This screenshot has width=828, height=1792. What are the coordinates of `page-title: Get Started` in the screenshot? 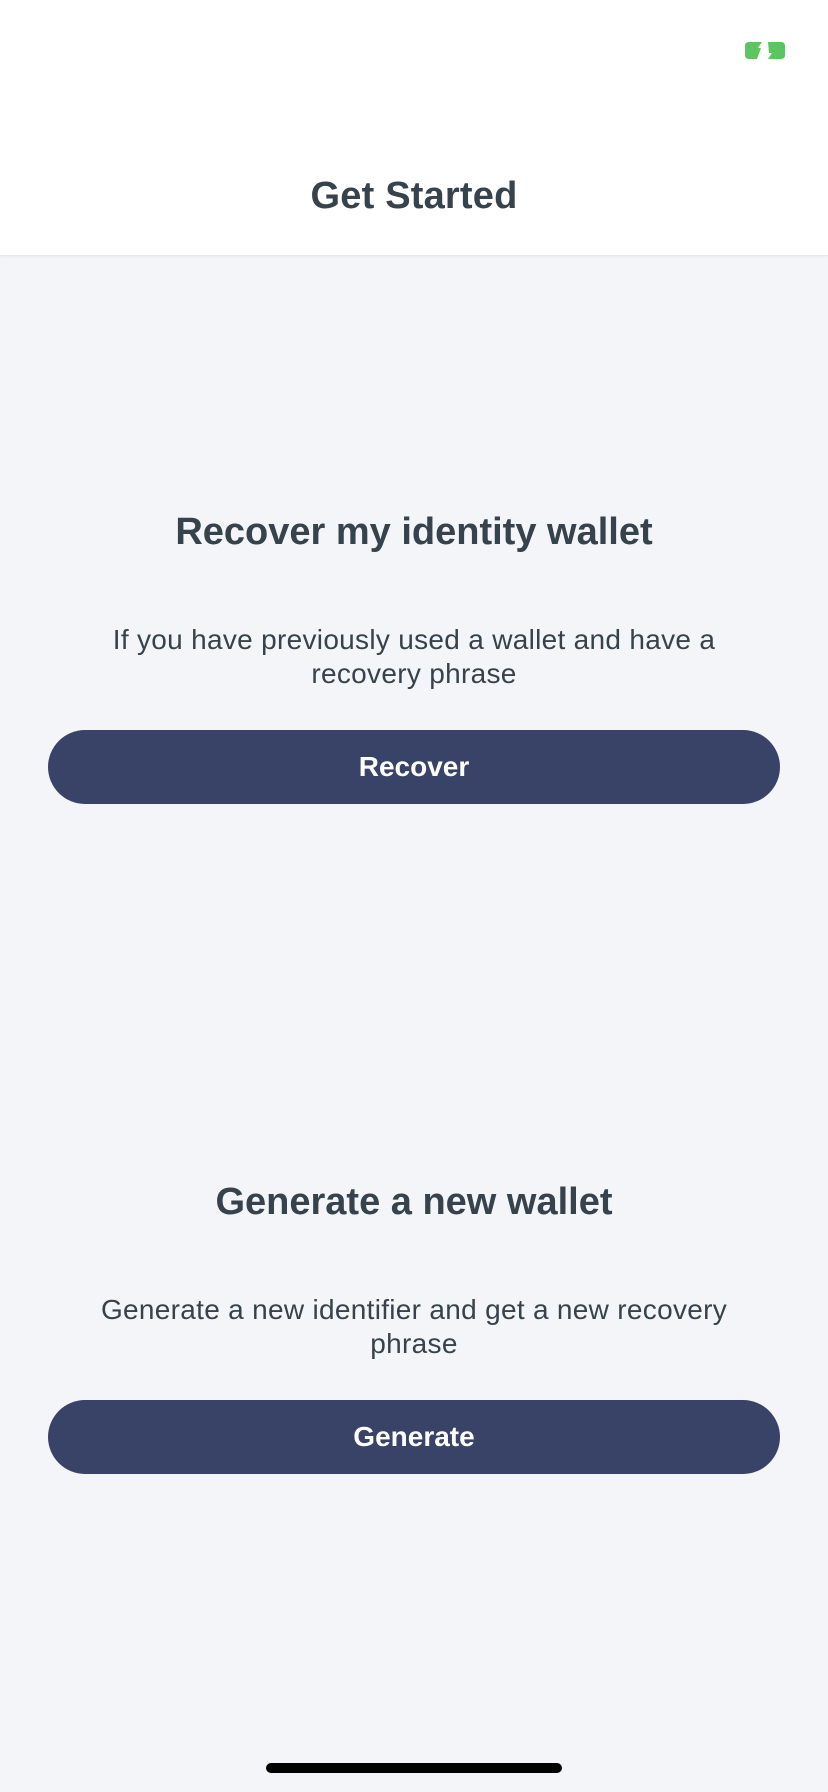 It's located at (414, 196).